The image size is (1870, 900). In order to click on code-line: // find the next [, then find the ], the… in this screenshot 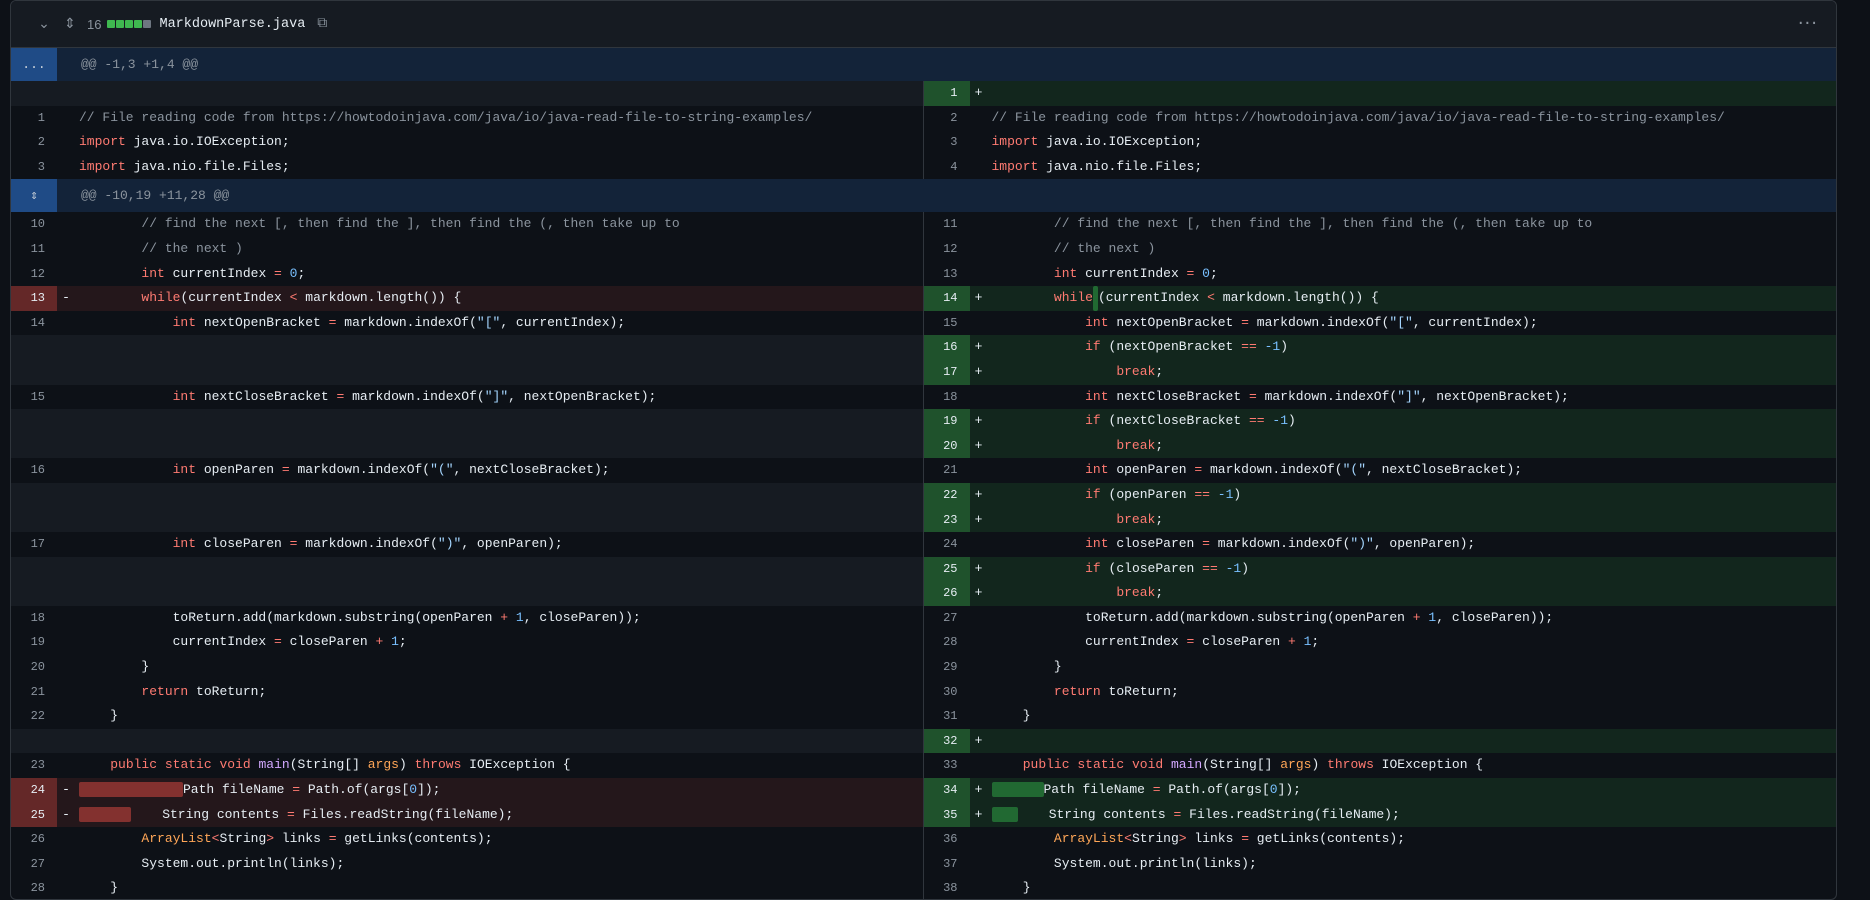, I will do `click(379, 224)`.